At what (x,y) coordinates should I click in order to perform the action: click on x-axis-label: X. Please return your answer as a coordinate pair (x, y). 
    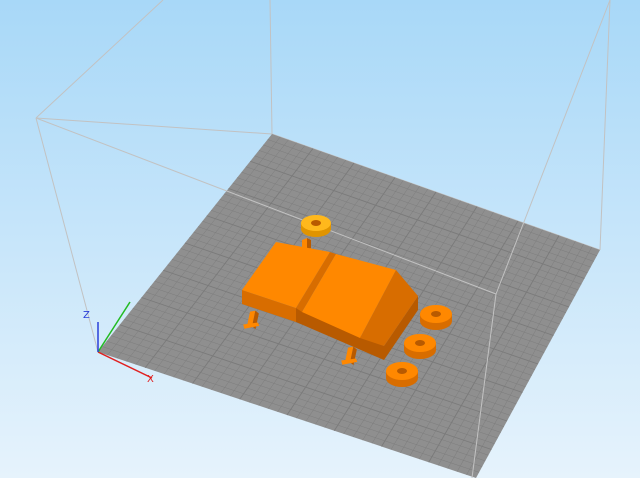
    Looking at the image, I should click on (150, 379).